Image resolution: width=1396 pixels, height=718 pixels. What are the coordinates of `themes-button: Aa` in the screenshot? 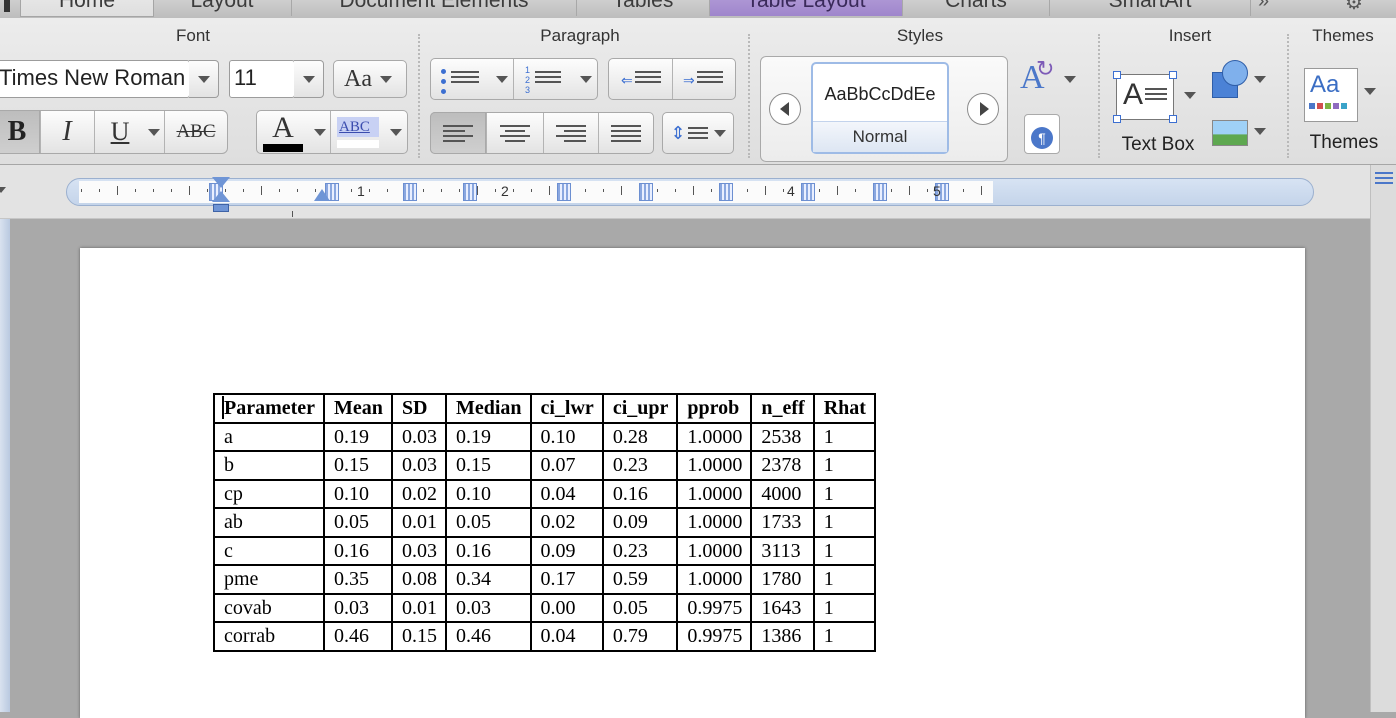 It's located at (1346, 101).